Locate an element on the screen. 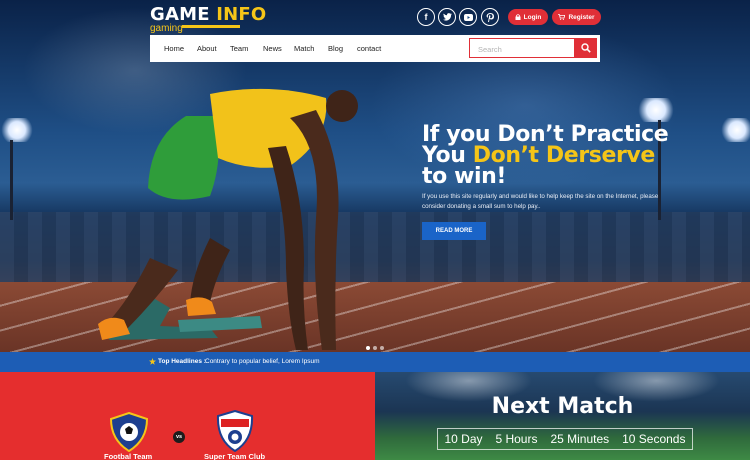  site-logo: GAME INFO gaming is located at coordinates (208, 19).